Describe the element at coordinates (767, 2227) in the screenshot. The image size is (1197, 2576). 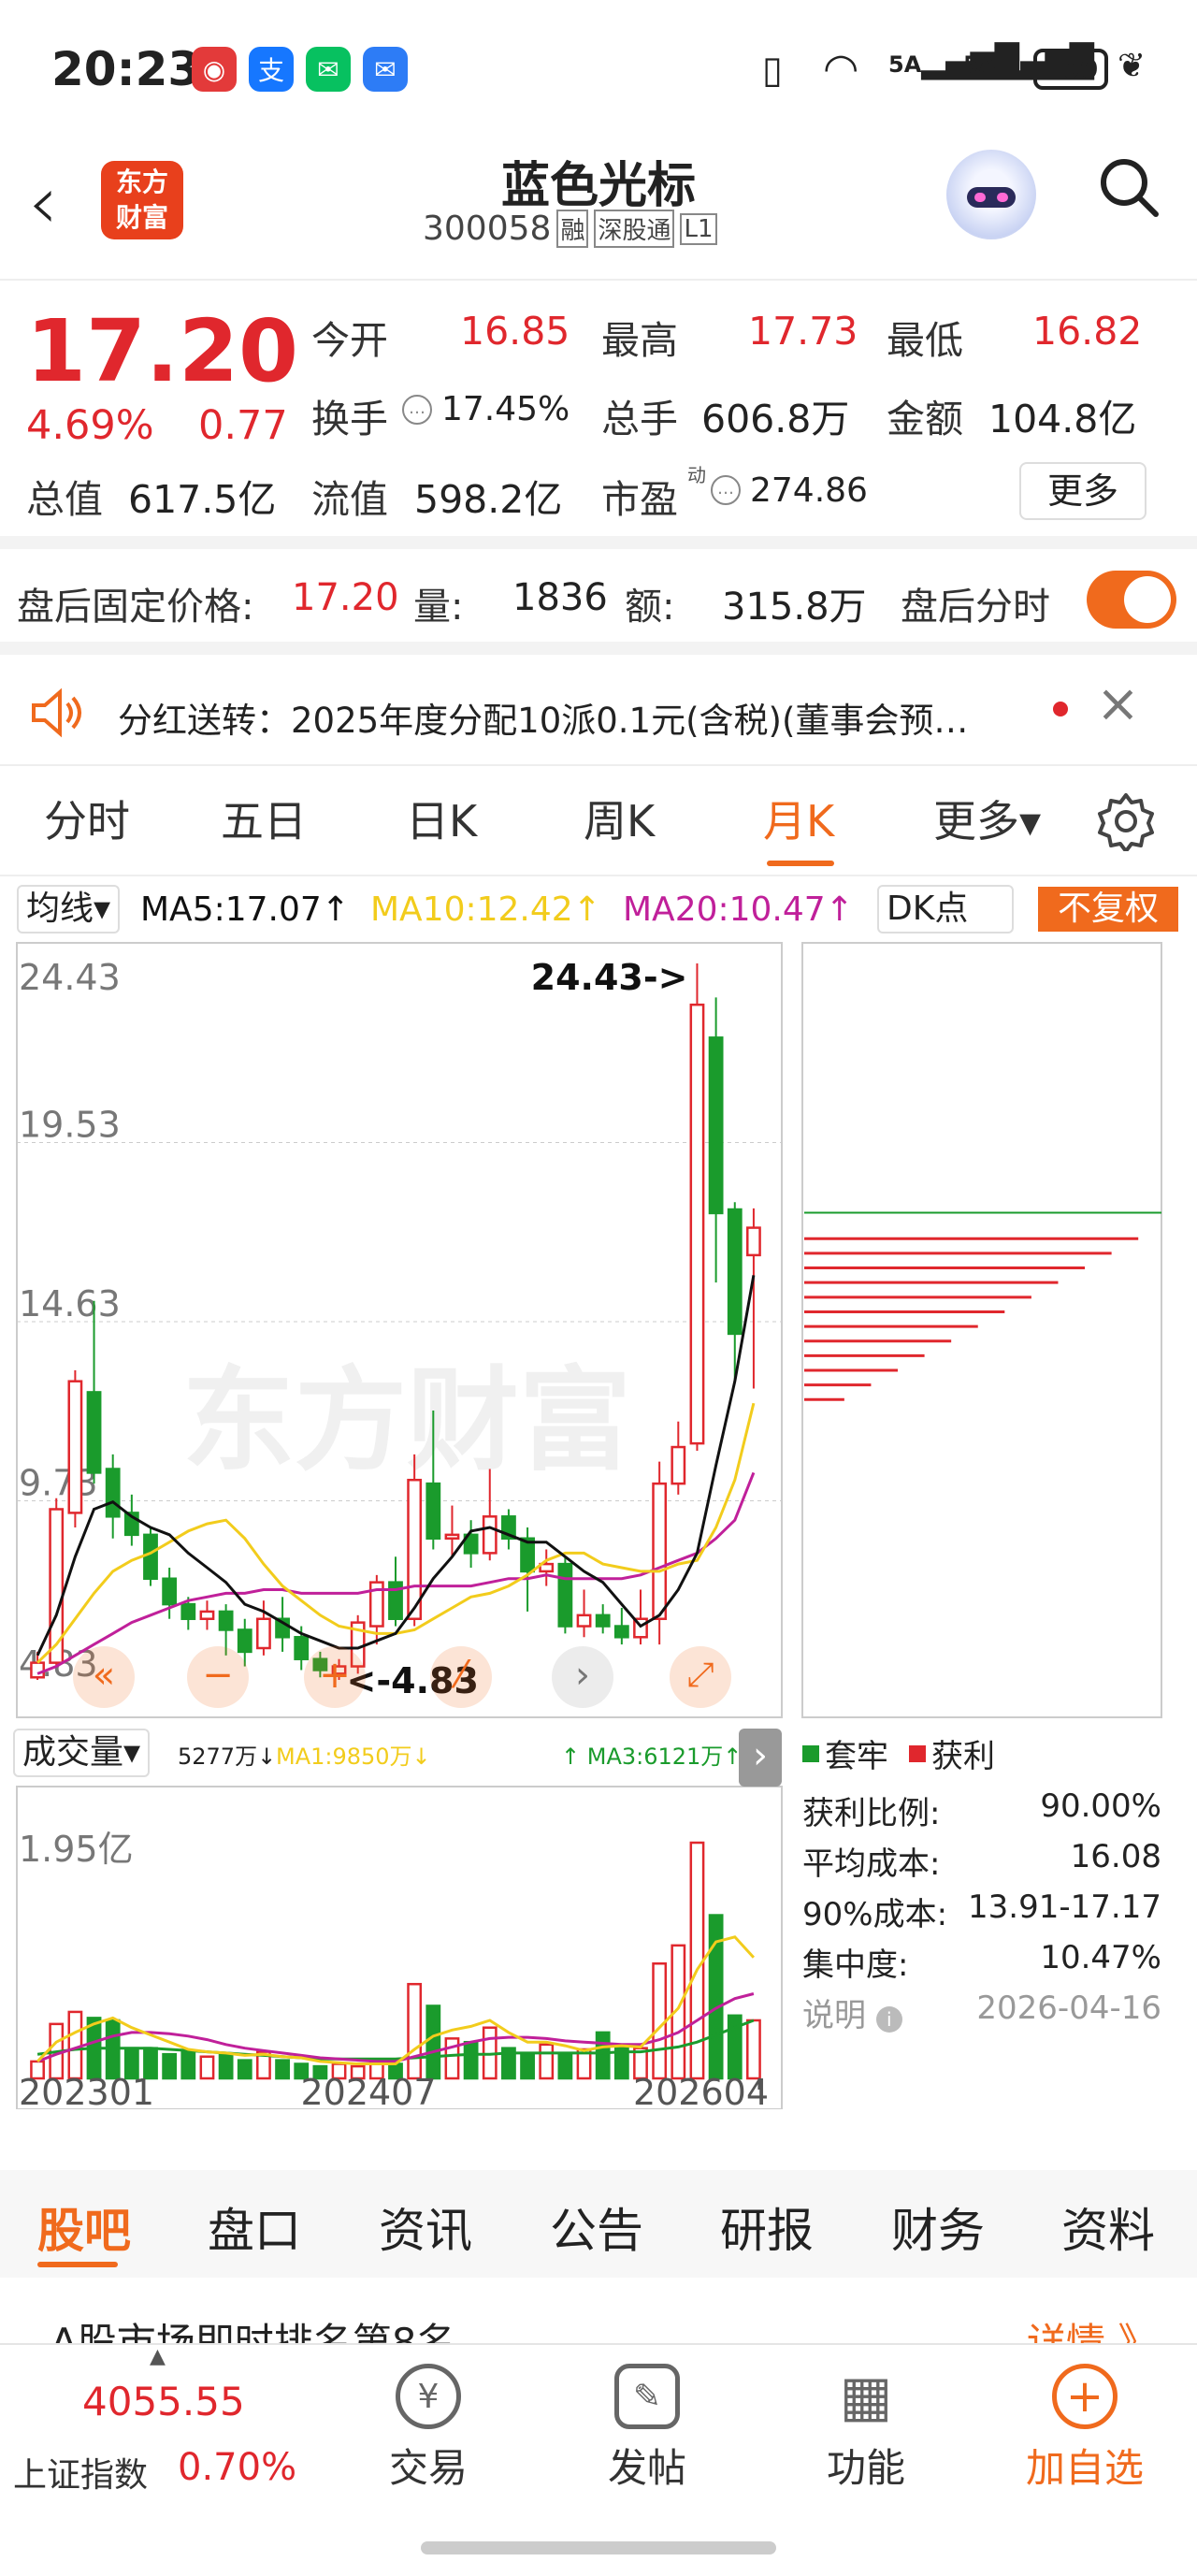
I see `tab-research: 研报` at that location.